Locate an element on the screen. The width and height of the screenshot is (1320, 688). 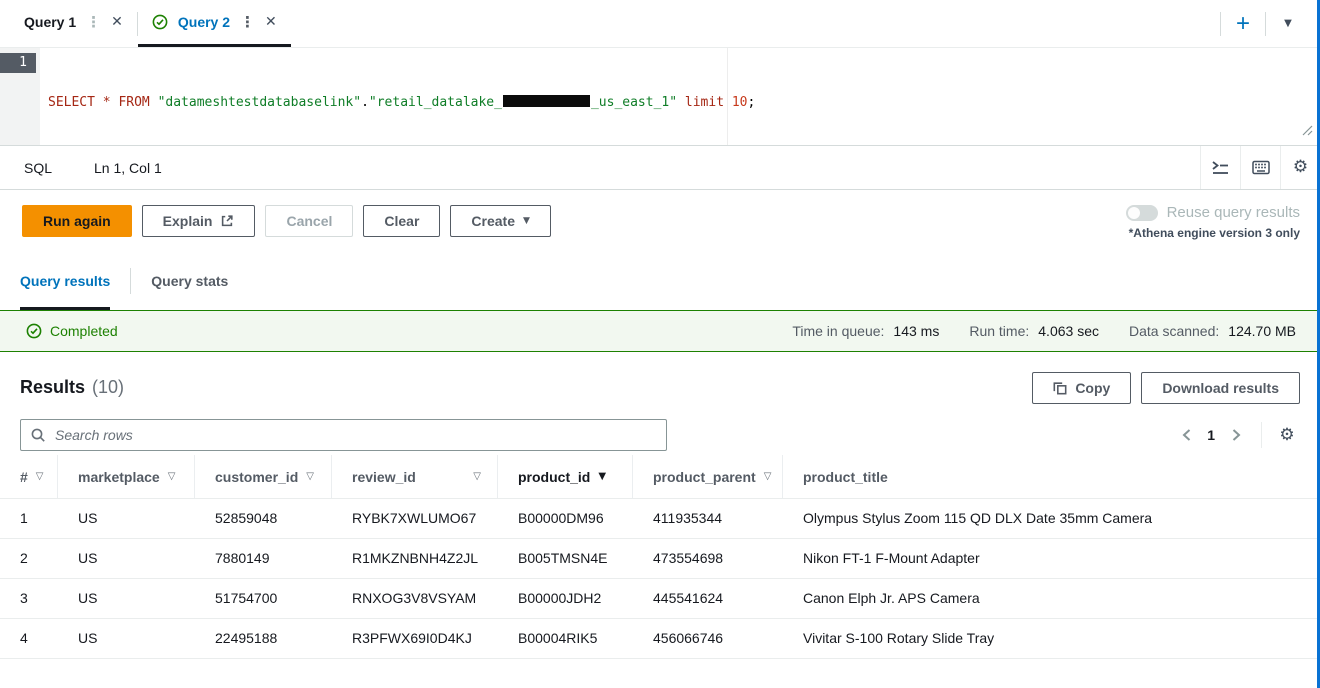
sql-token-string: _us_east_1" is located at coordinates (634, 102).